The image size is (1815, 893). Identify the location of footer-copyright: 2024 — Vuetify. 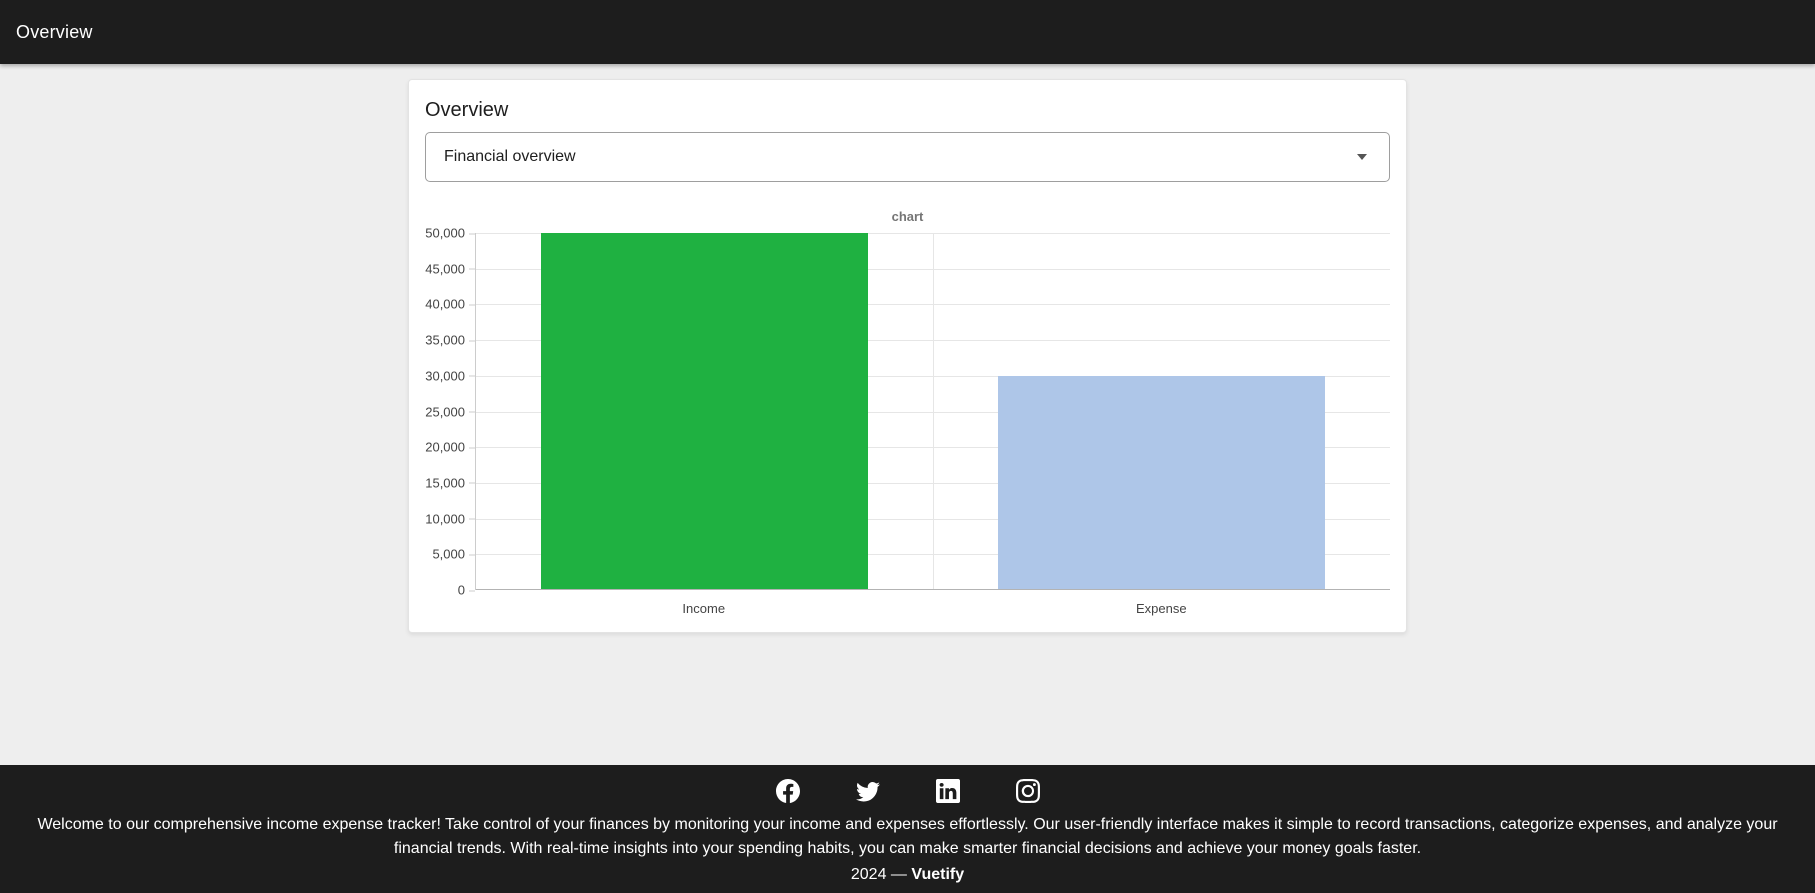
(907, 875).